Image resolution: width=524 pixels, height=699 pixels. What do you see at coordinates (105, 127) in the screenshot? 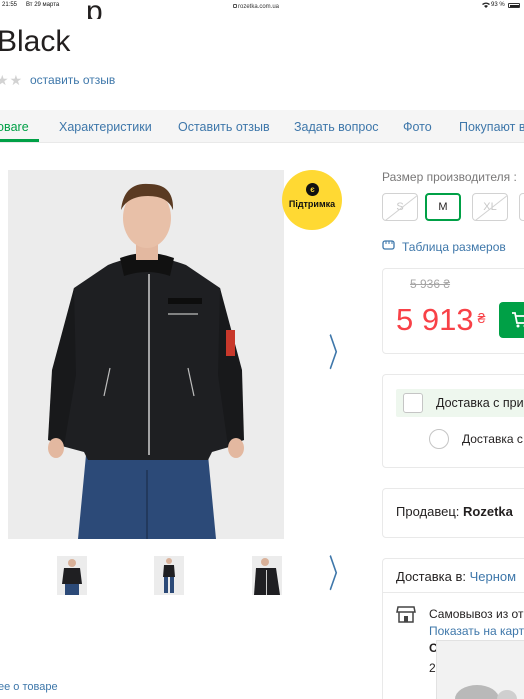
I see `tab-characteristics: Характеристики` at bounding box center [105, 127].